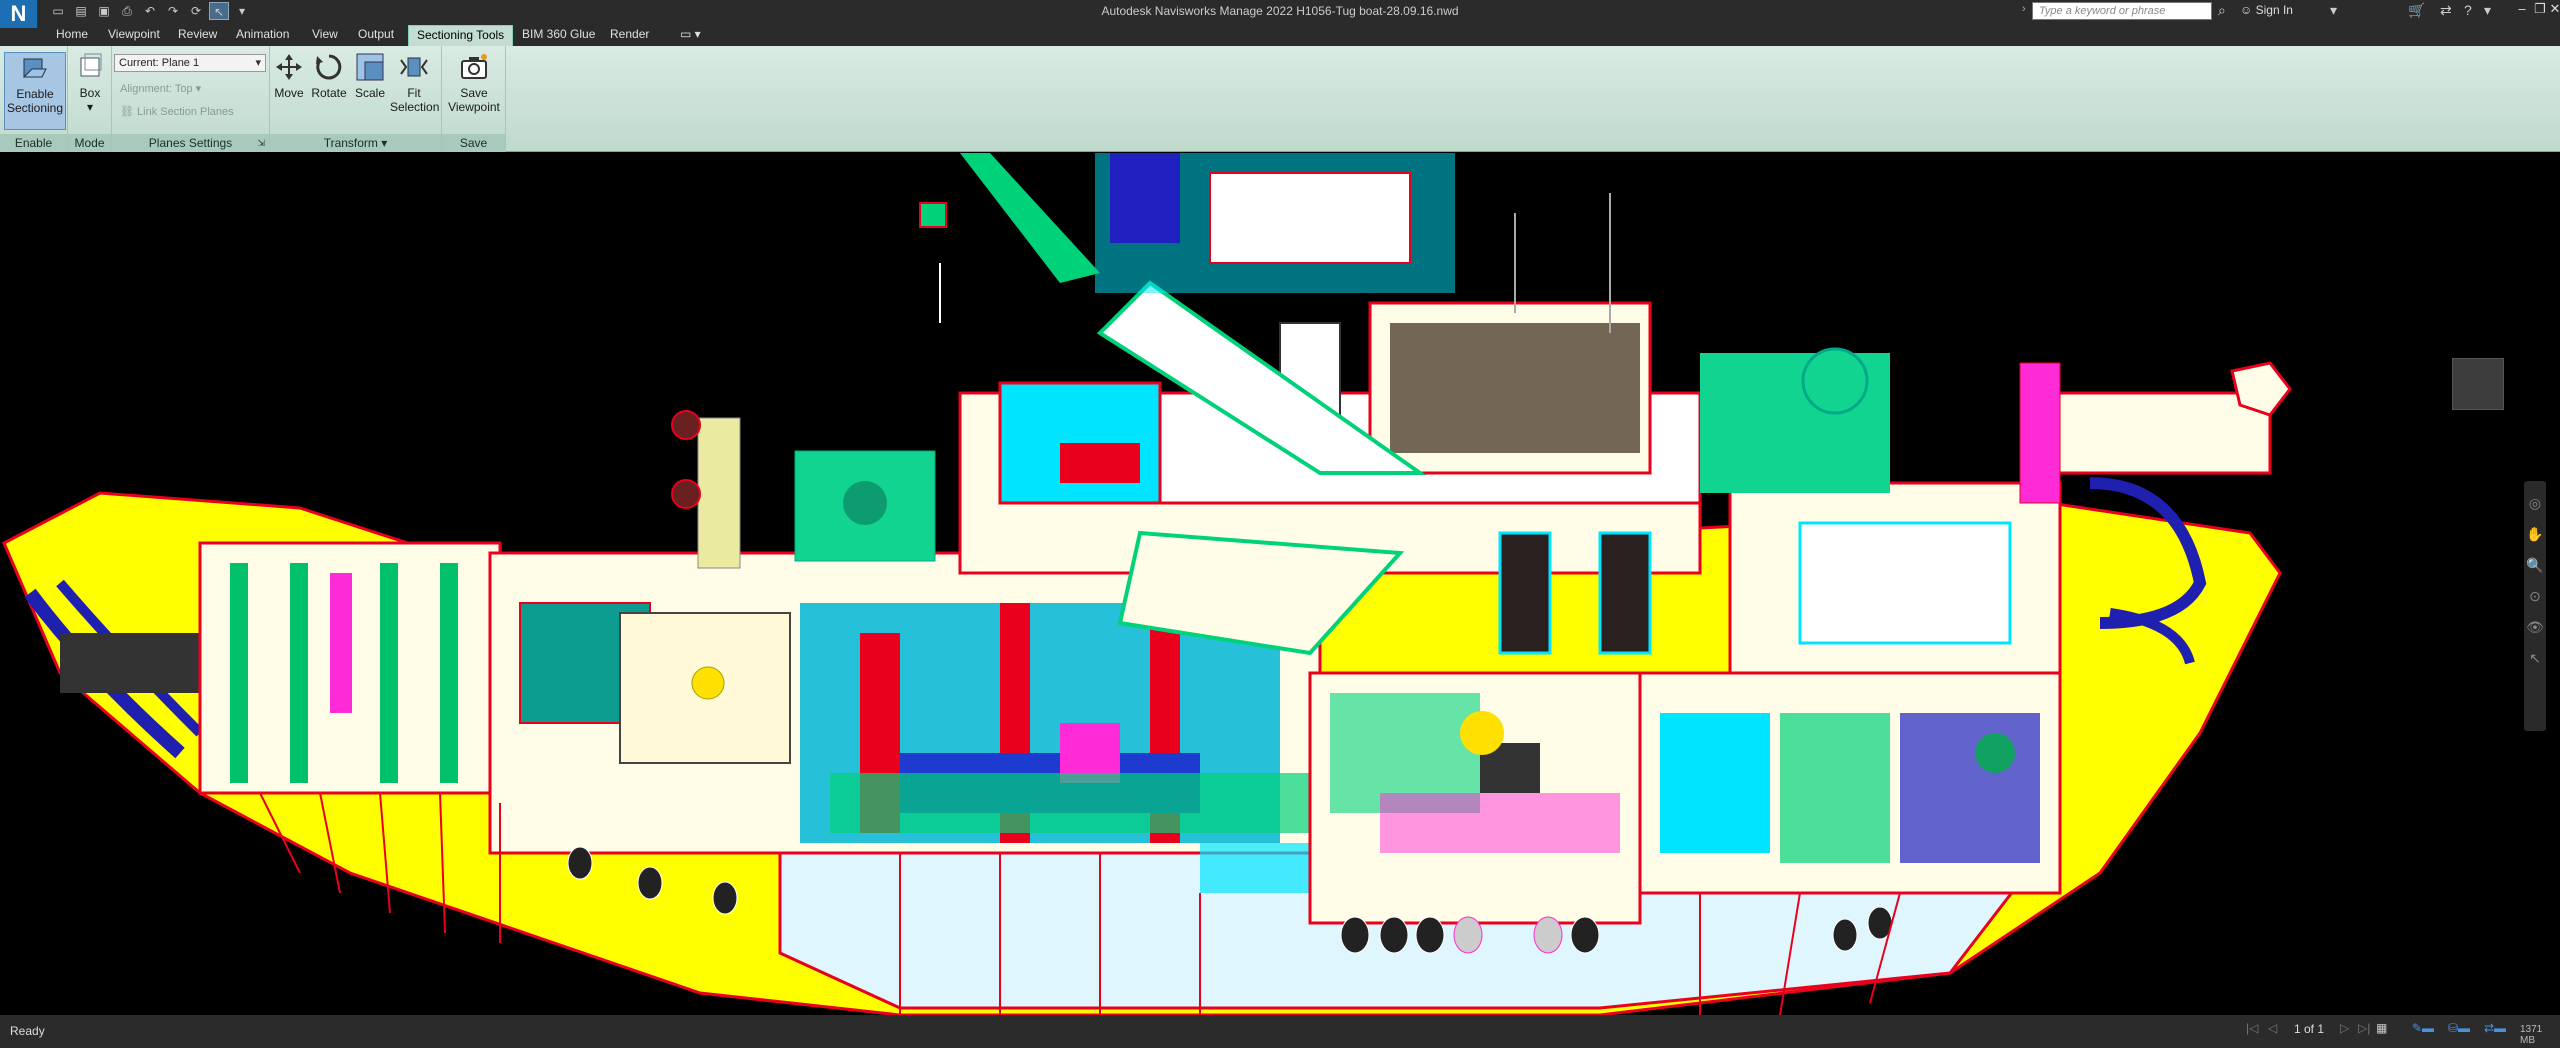 The image size is (2560, 1048). What do you see at coordinates (258, 63) in the screenshot?
I see `chevron-down-icon: ▾` at bounding box center [258, 63].